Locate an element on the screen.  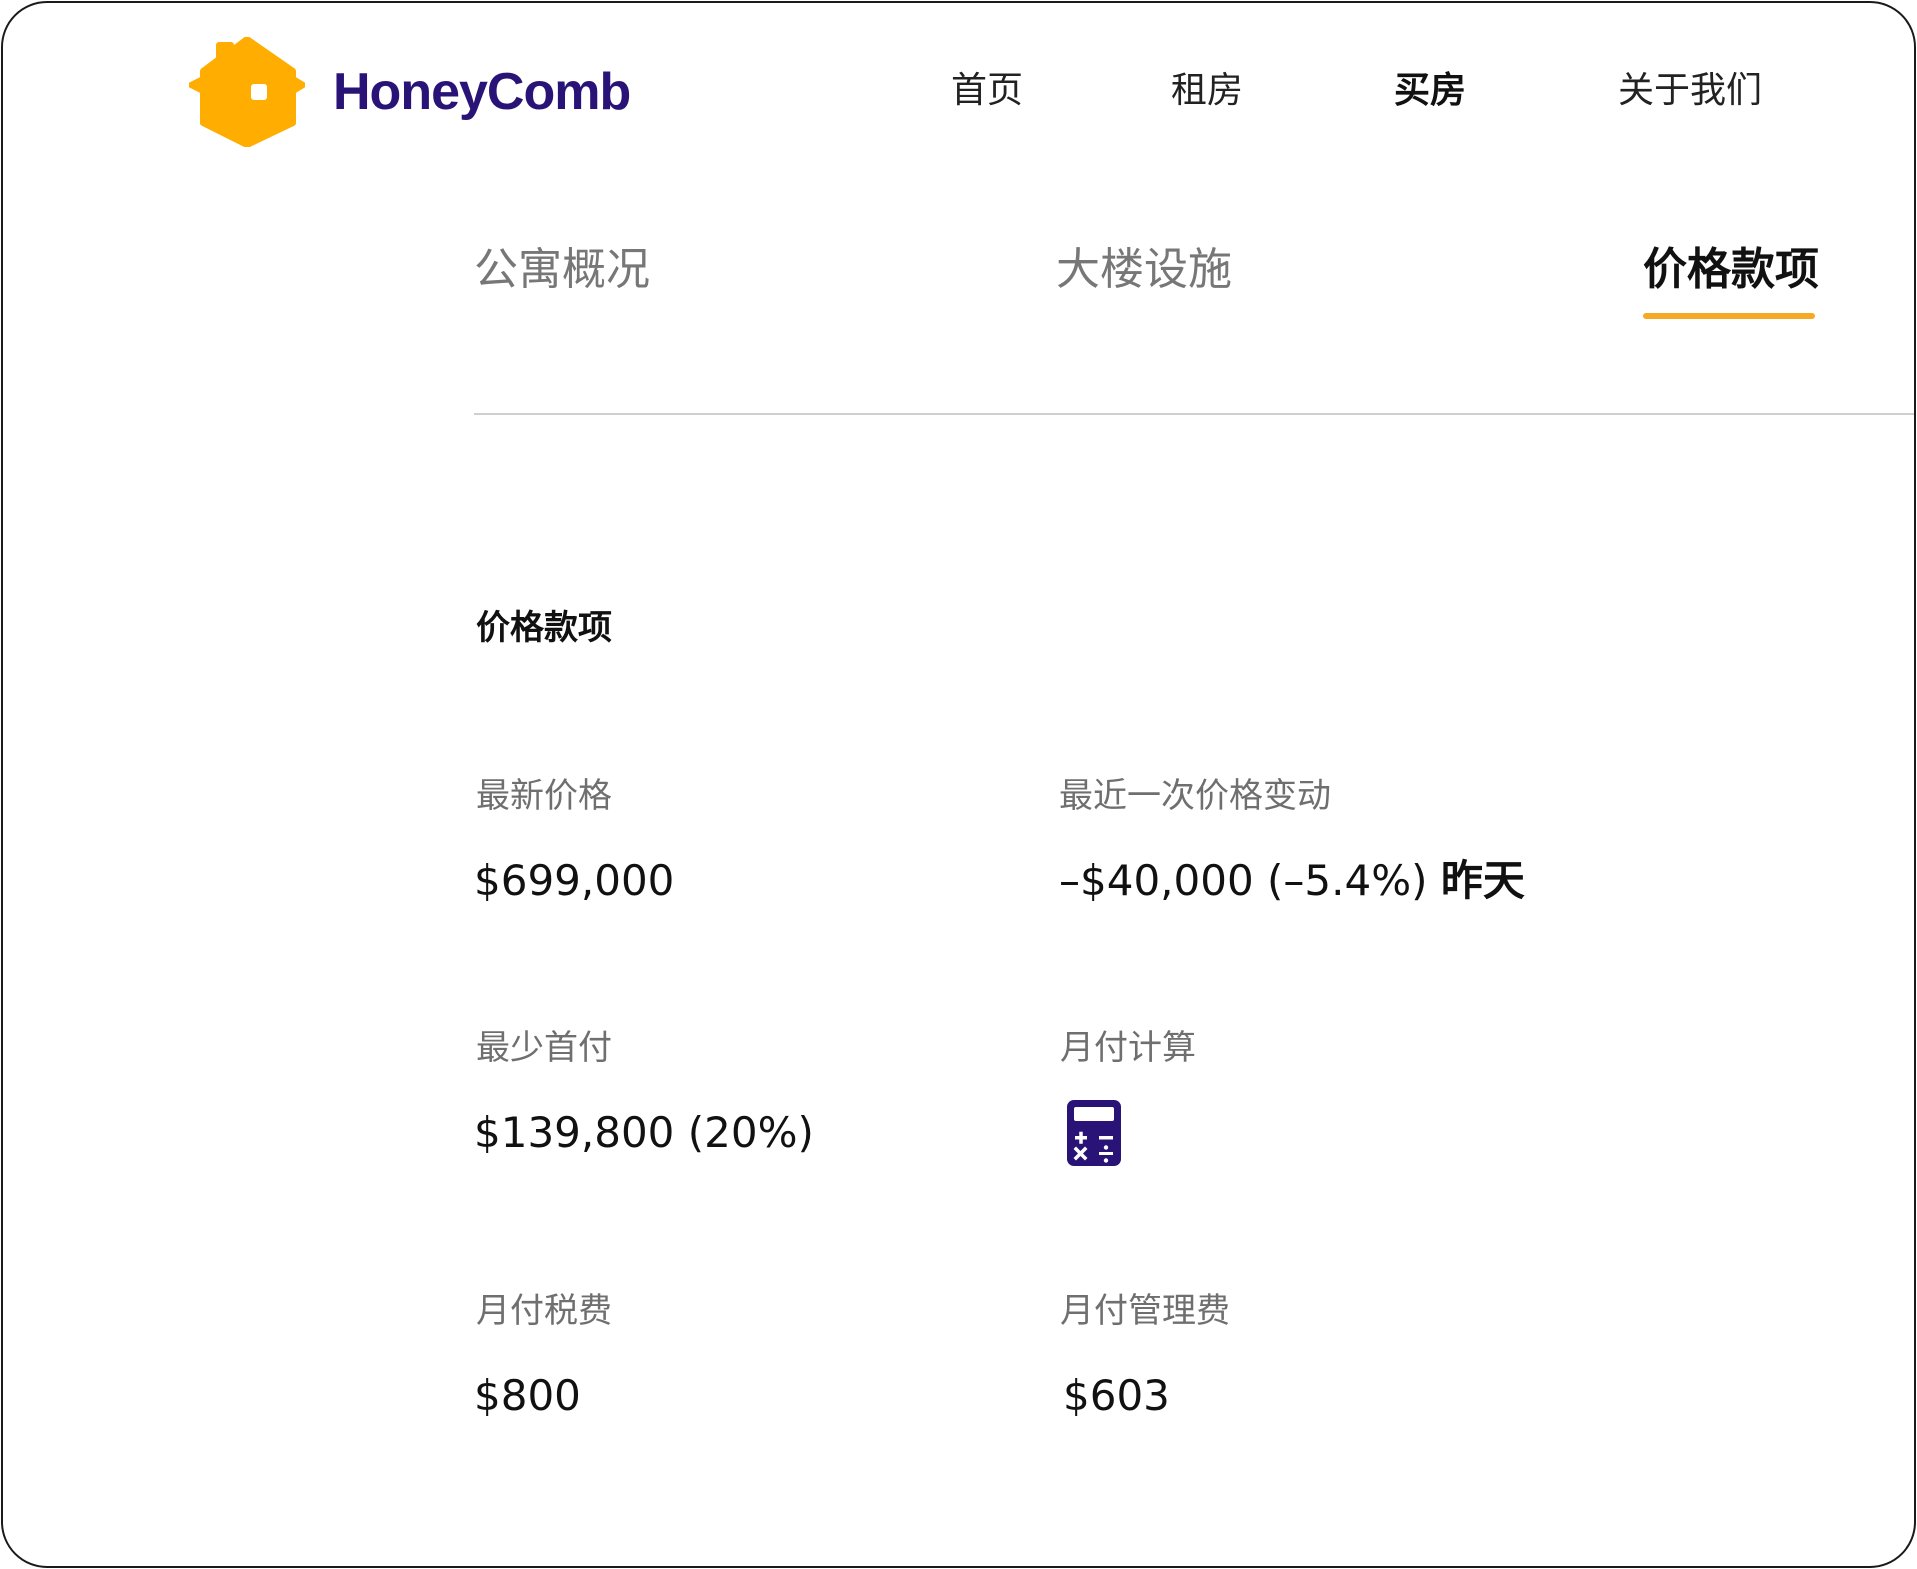
tabs-divider is located at coordinates (1194, 414).